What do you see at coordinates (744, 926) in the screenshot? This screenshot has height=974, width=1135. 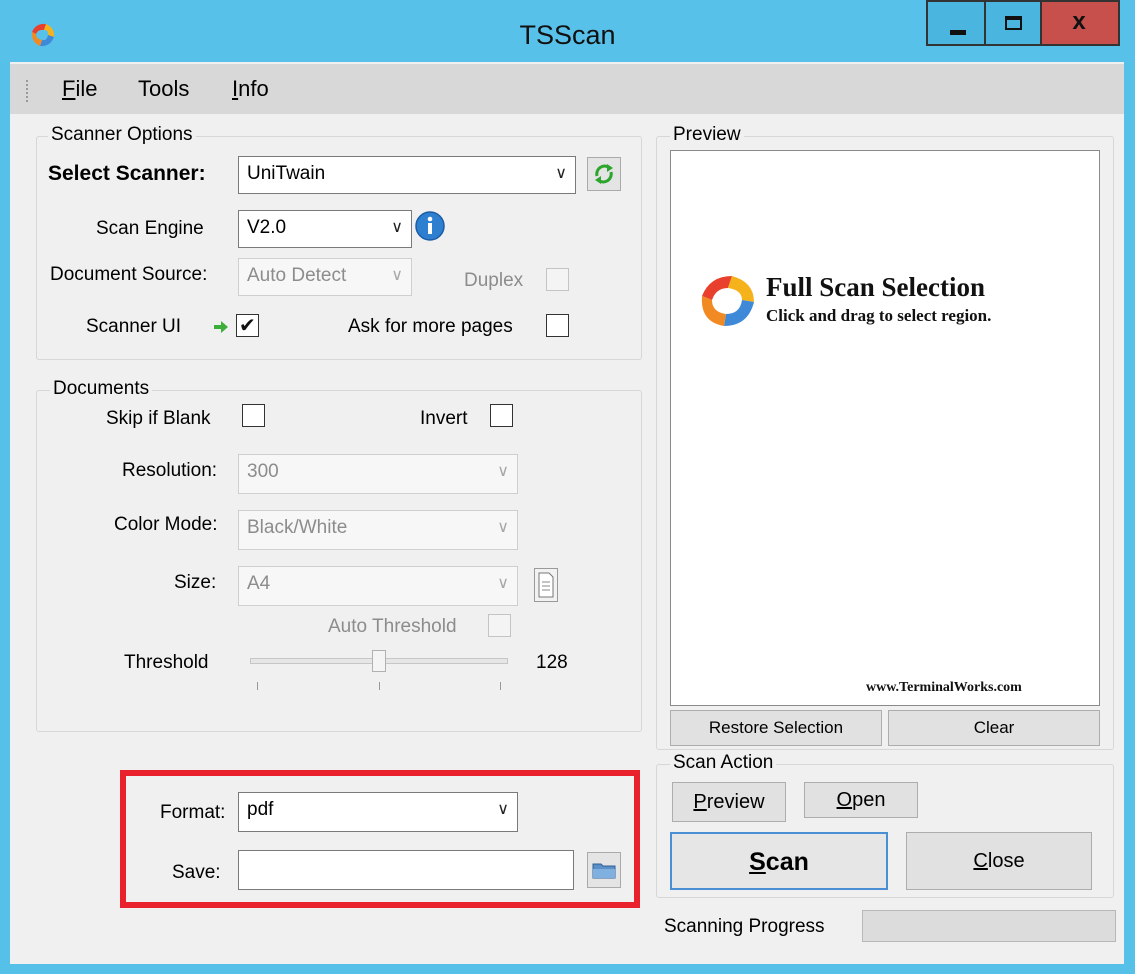 I see `scanning-progress-label: Scanning Progress` at bounding box center [744, 926].